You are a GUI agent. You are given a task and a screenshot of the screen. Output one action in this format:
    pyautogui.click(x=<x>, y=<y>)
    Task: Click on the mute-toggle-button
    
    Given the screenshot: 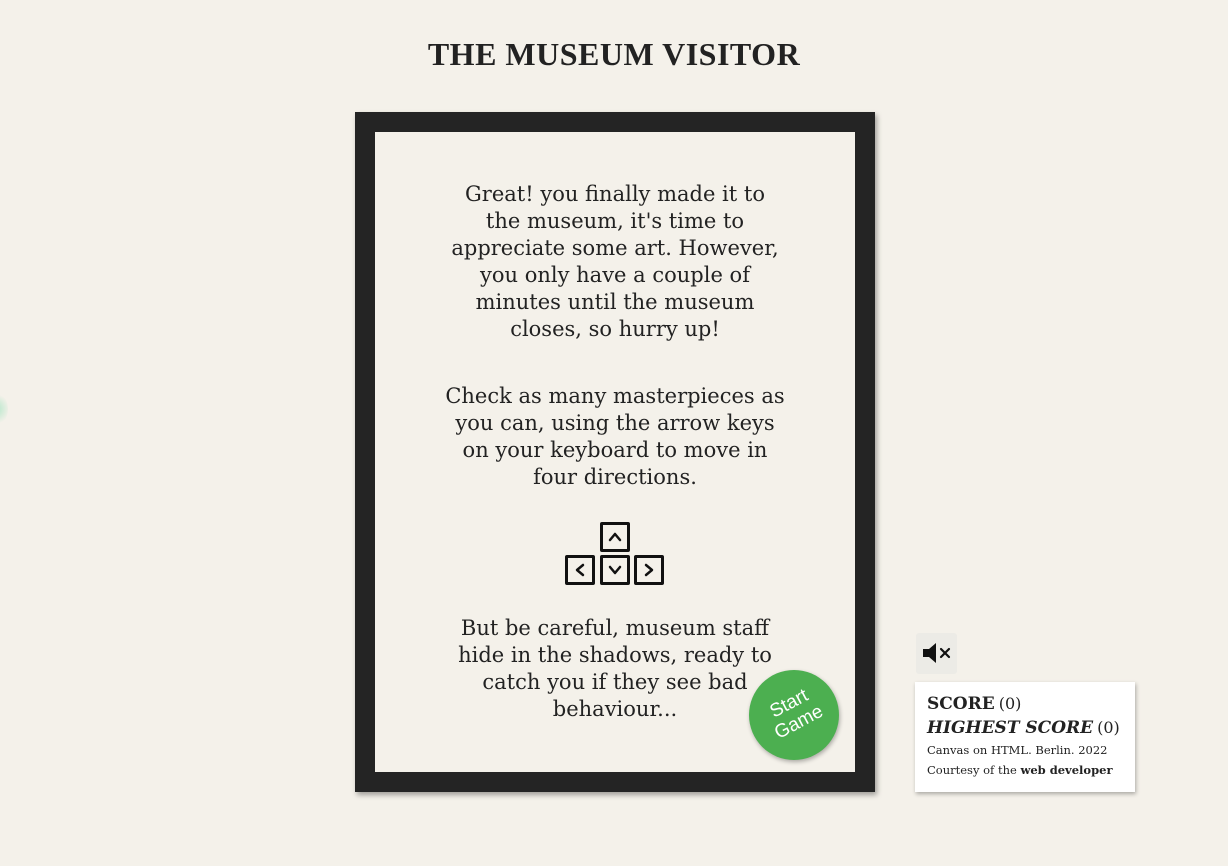 What is the action you would take?
    pyautogui.click(x=936, y=653)
    